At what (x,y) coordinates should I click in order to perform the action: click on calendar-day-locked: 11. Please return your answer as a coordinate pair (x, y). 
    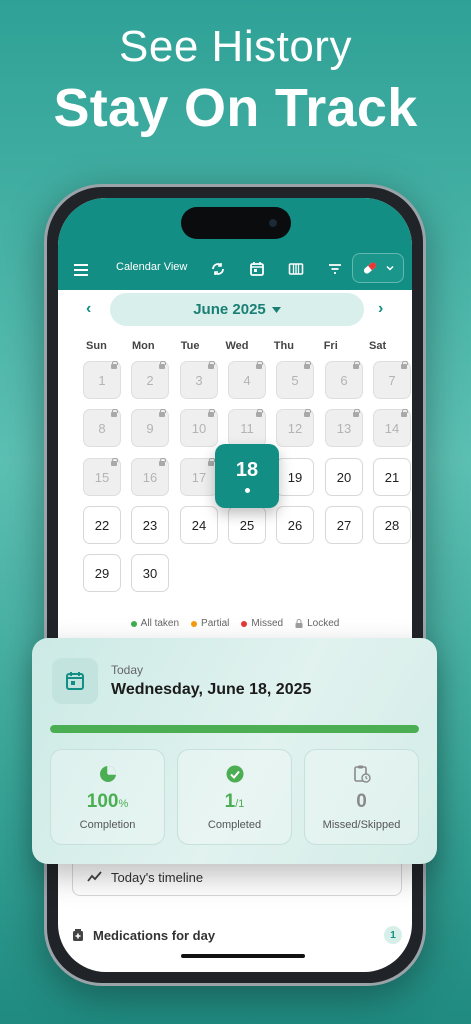
    Looking at the image, I should click on (247, 428).